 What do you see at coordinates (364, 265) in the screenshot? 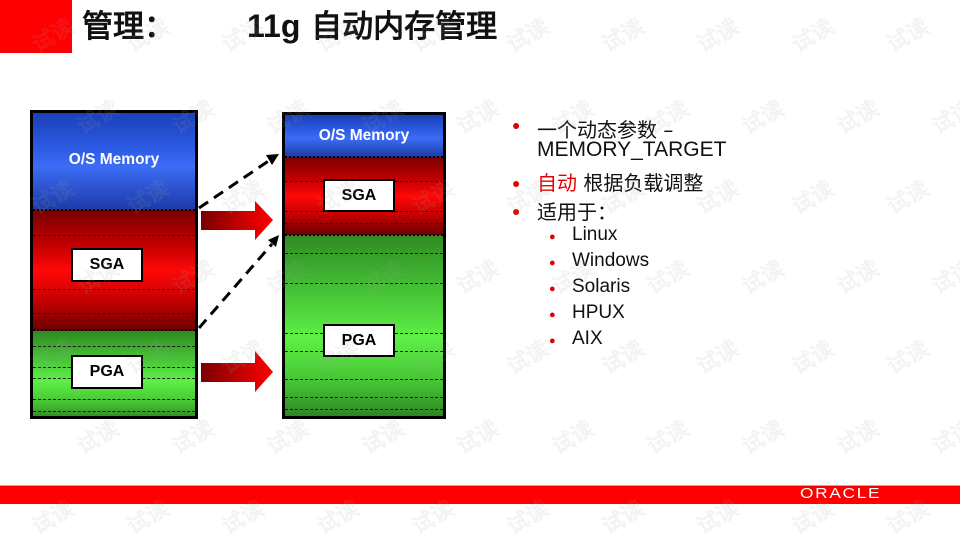
I see `memory-column-after: O/S Memory SGA PGA` at bounding box center [364, 265].